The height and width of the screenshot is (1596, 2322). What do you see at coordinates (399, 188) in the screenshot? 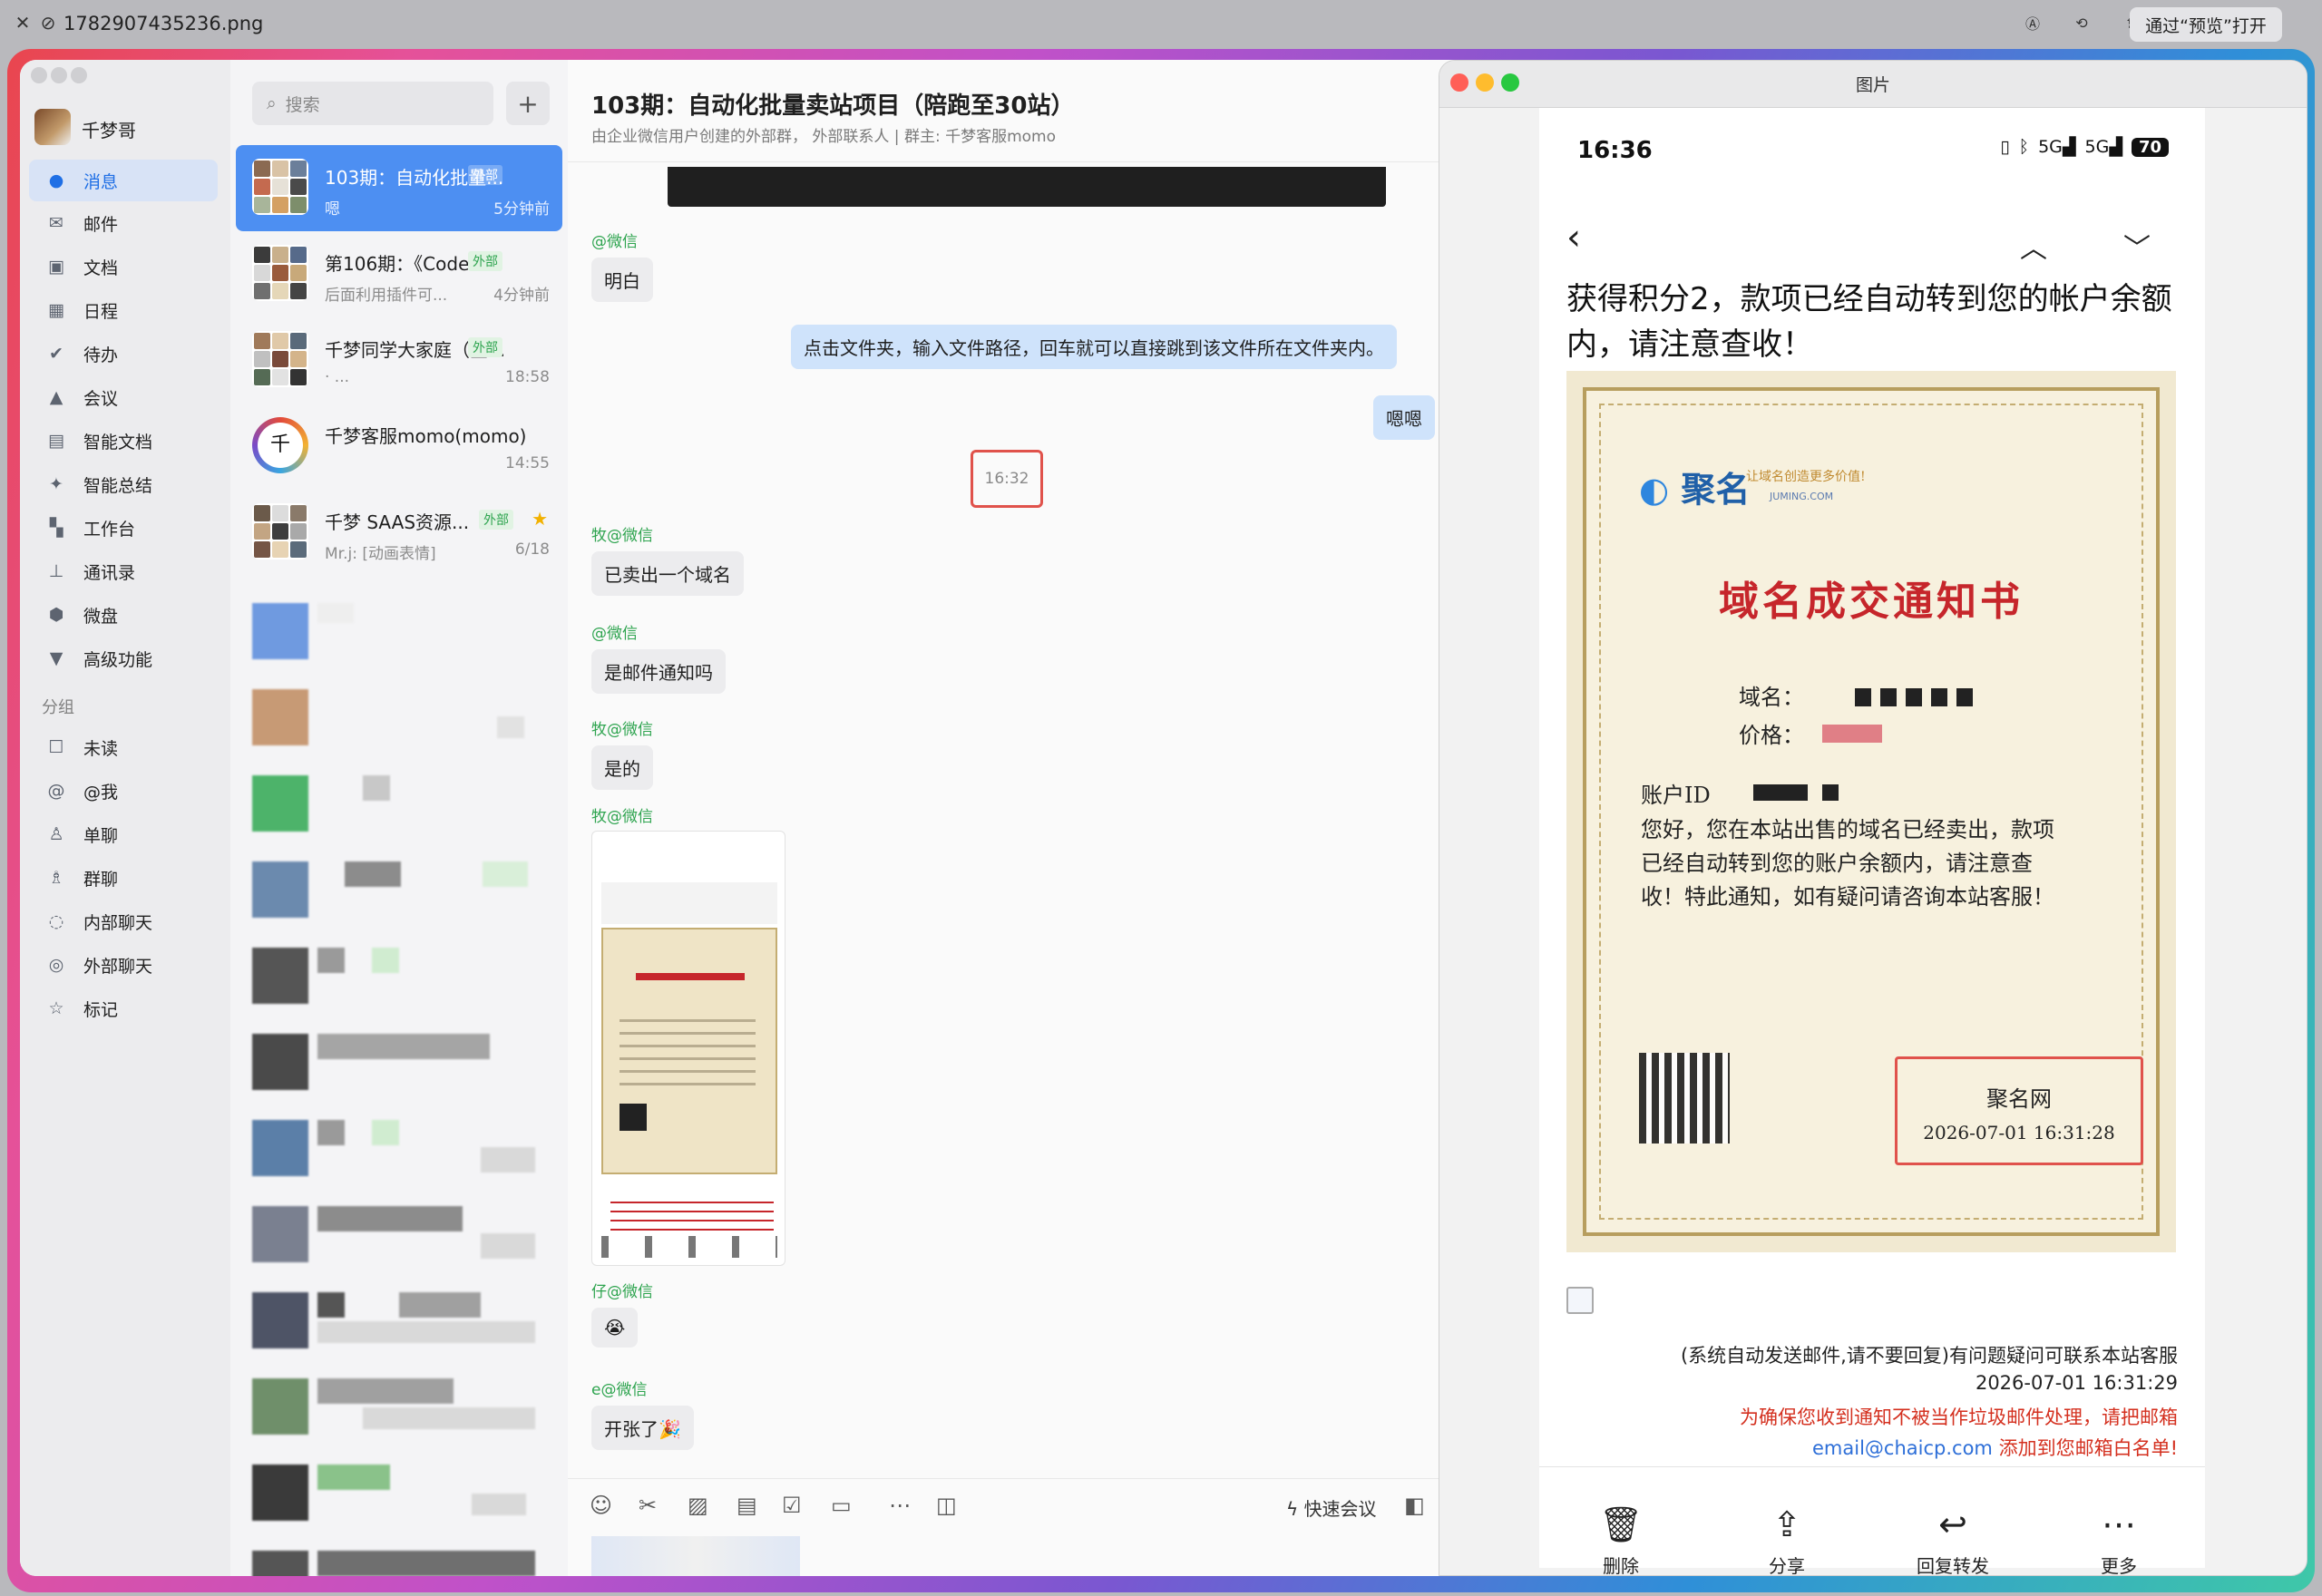
I see `conversation-item: 103期：自动化批量... 外部 嗯 5分钟前` at bounding box center [399, 188].